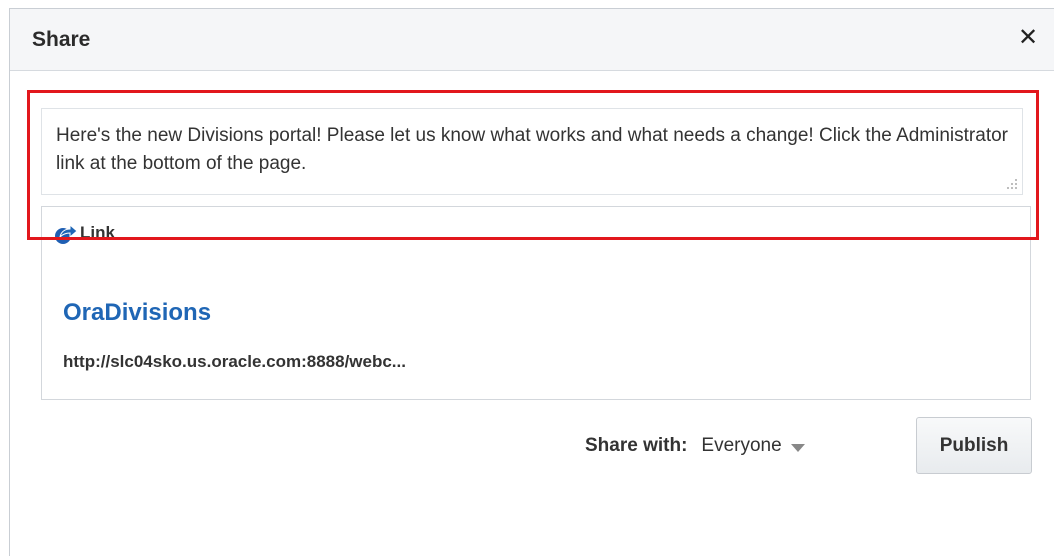 The width and height of the screenshot is (1054, 556). What do you see at coordinates (137, 313) in the screenshot?
I see `link-title: OraDivisions` at bounding box center [137, 313].